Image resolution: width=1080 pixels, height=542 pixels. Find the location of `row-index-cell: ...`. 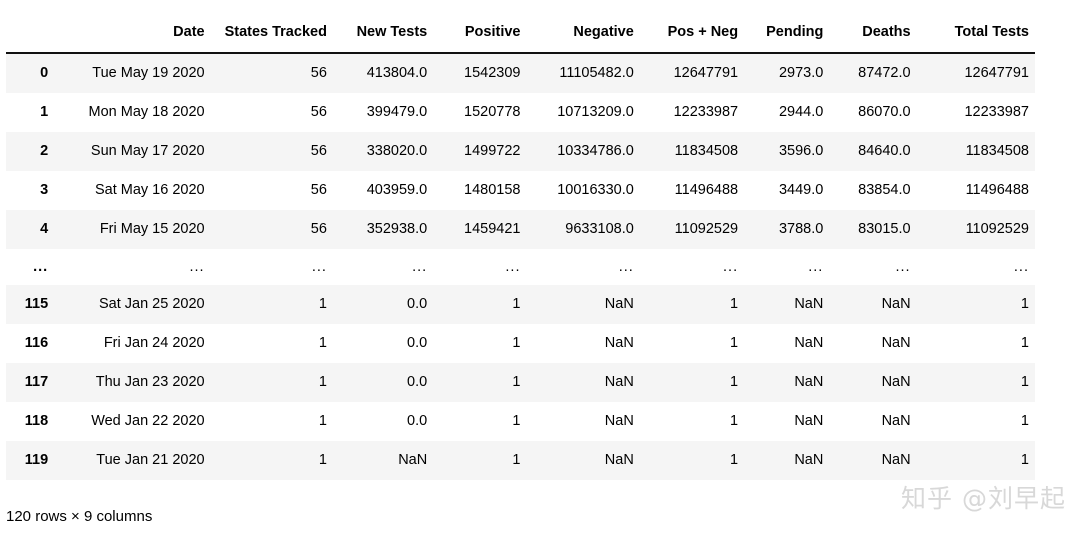

row-index-cell: ... is located at coordinates (33, 267).